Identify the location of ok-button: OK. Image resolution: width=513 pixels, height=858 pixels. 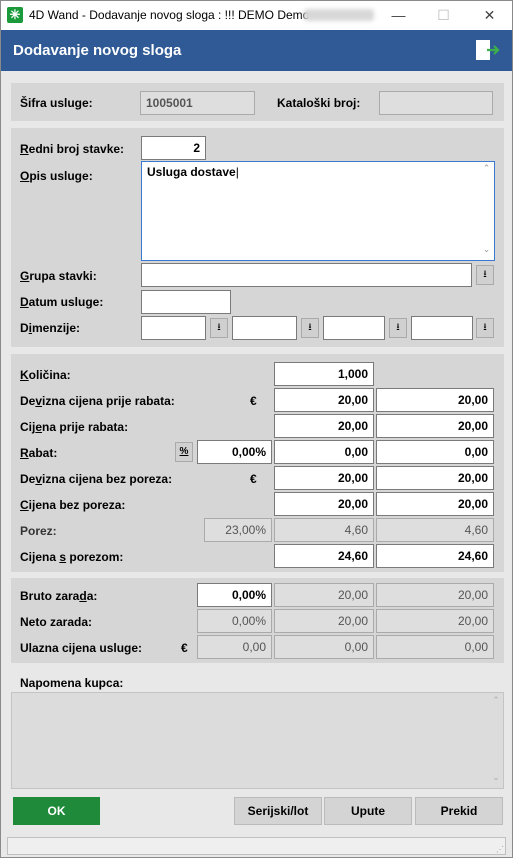
(56, 811).